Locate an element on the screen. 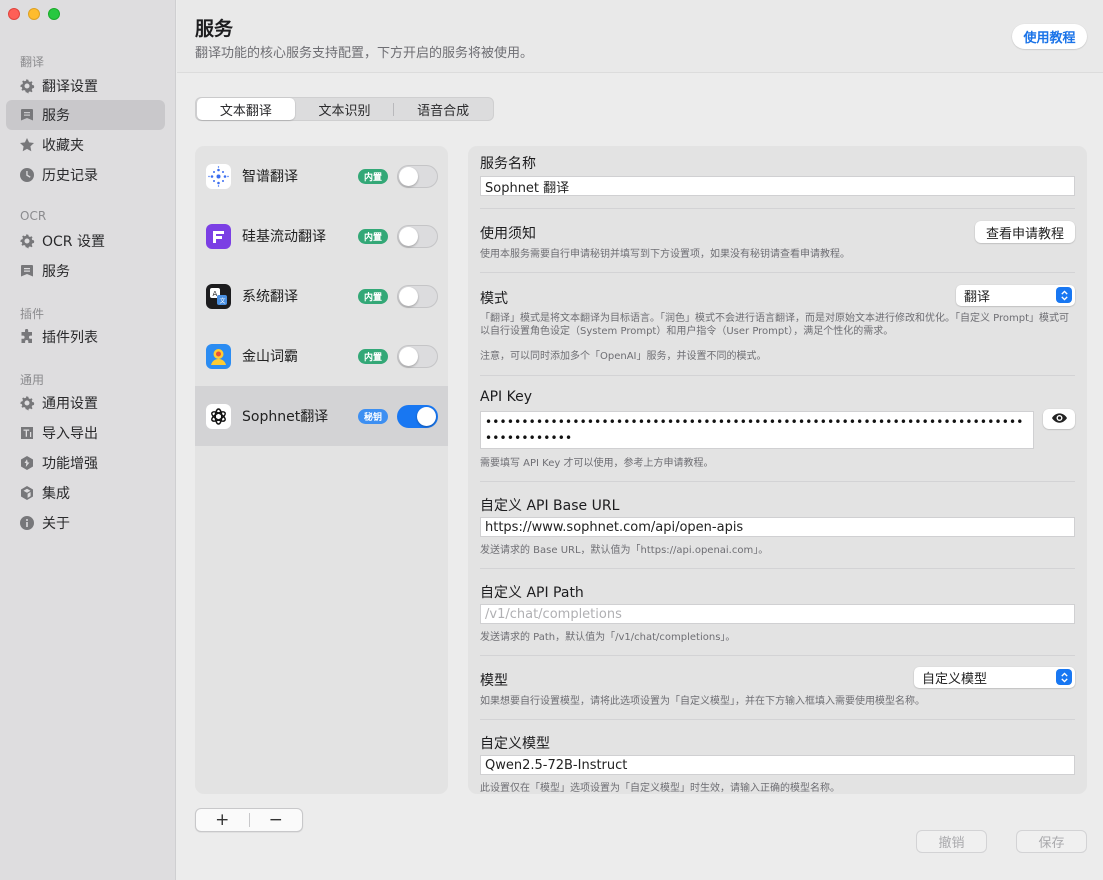 This screenshot has width=1103, height=880. service-item-sophnet: Sophnet翻译 秘钥 is located at coordinates (321, 416).